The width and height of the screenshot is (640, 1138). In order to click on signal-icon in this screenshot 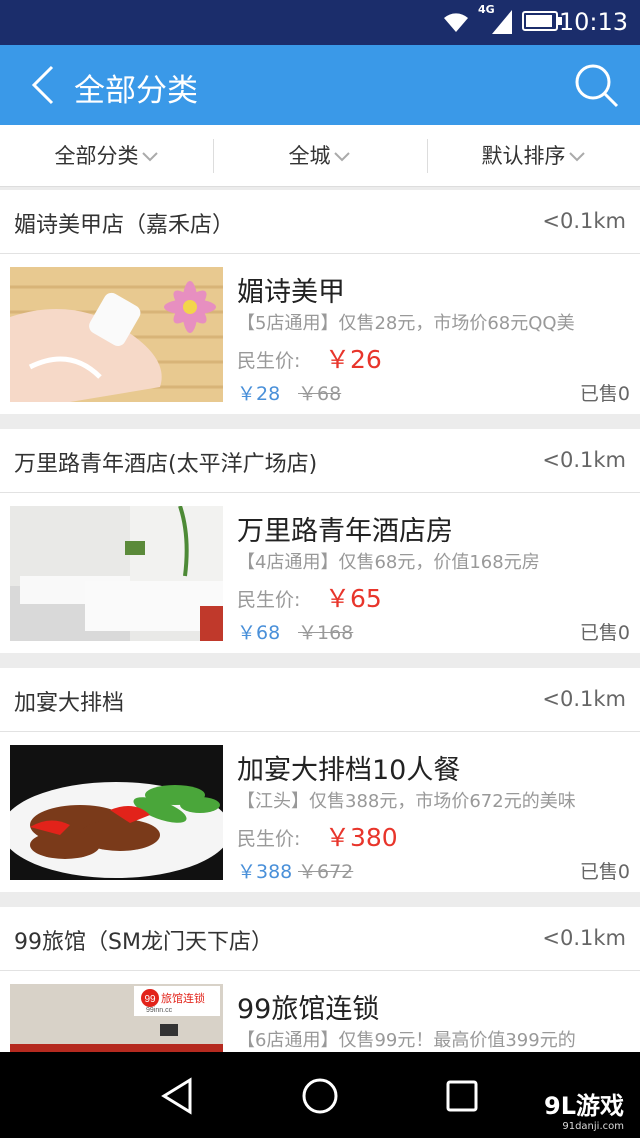, I will do `click(502, 22)`.